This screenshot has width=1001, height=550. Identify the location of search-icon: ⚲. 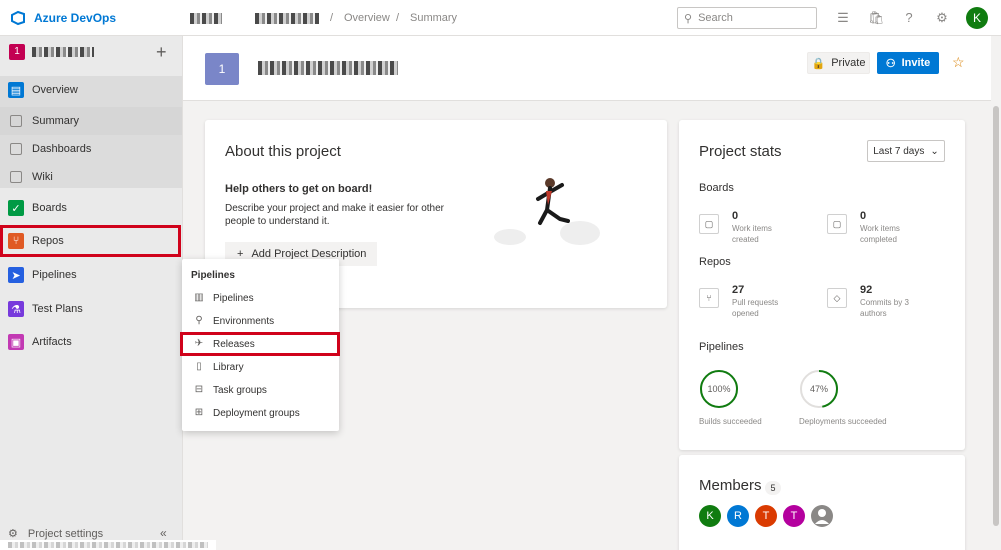
(688, 18).